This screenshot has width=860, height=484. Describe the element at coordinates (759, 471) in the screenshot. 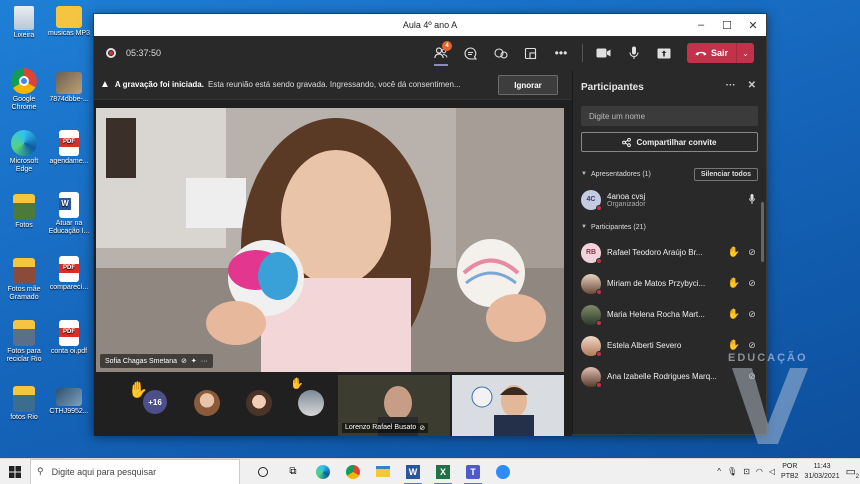

I see `wifi-icon: ◠` at that location.